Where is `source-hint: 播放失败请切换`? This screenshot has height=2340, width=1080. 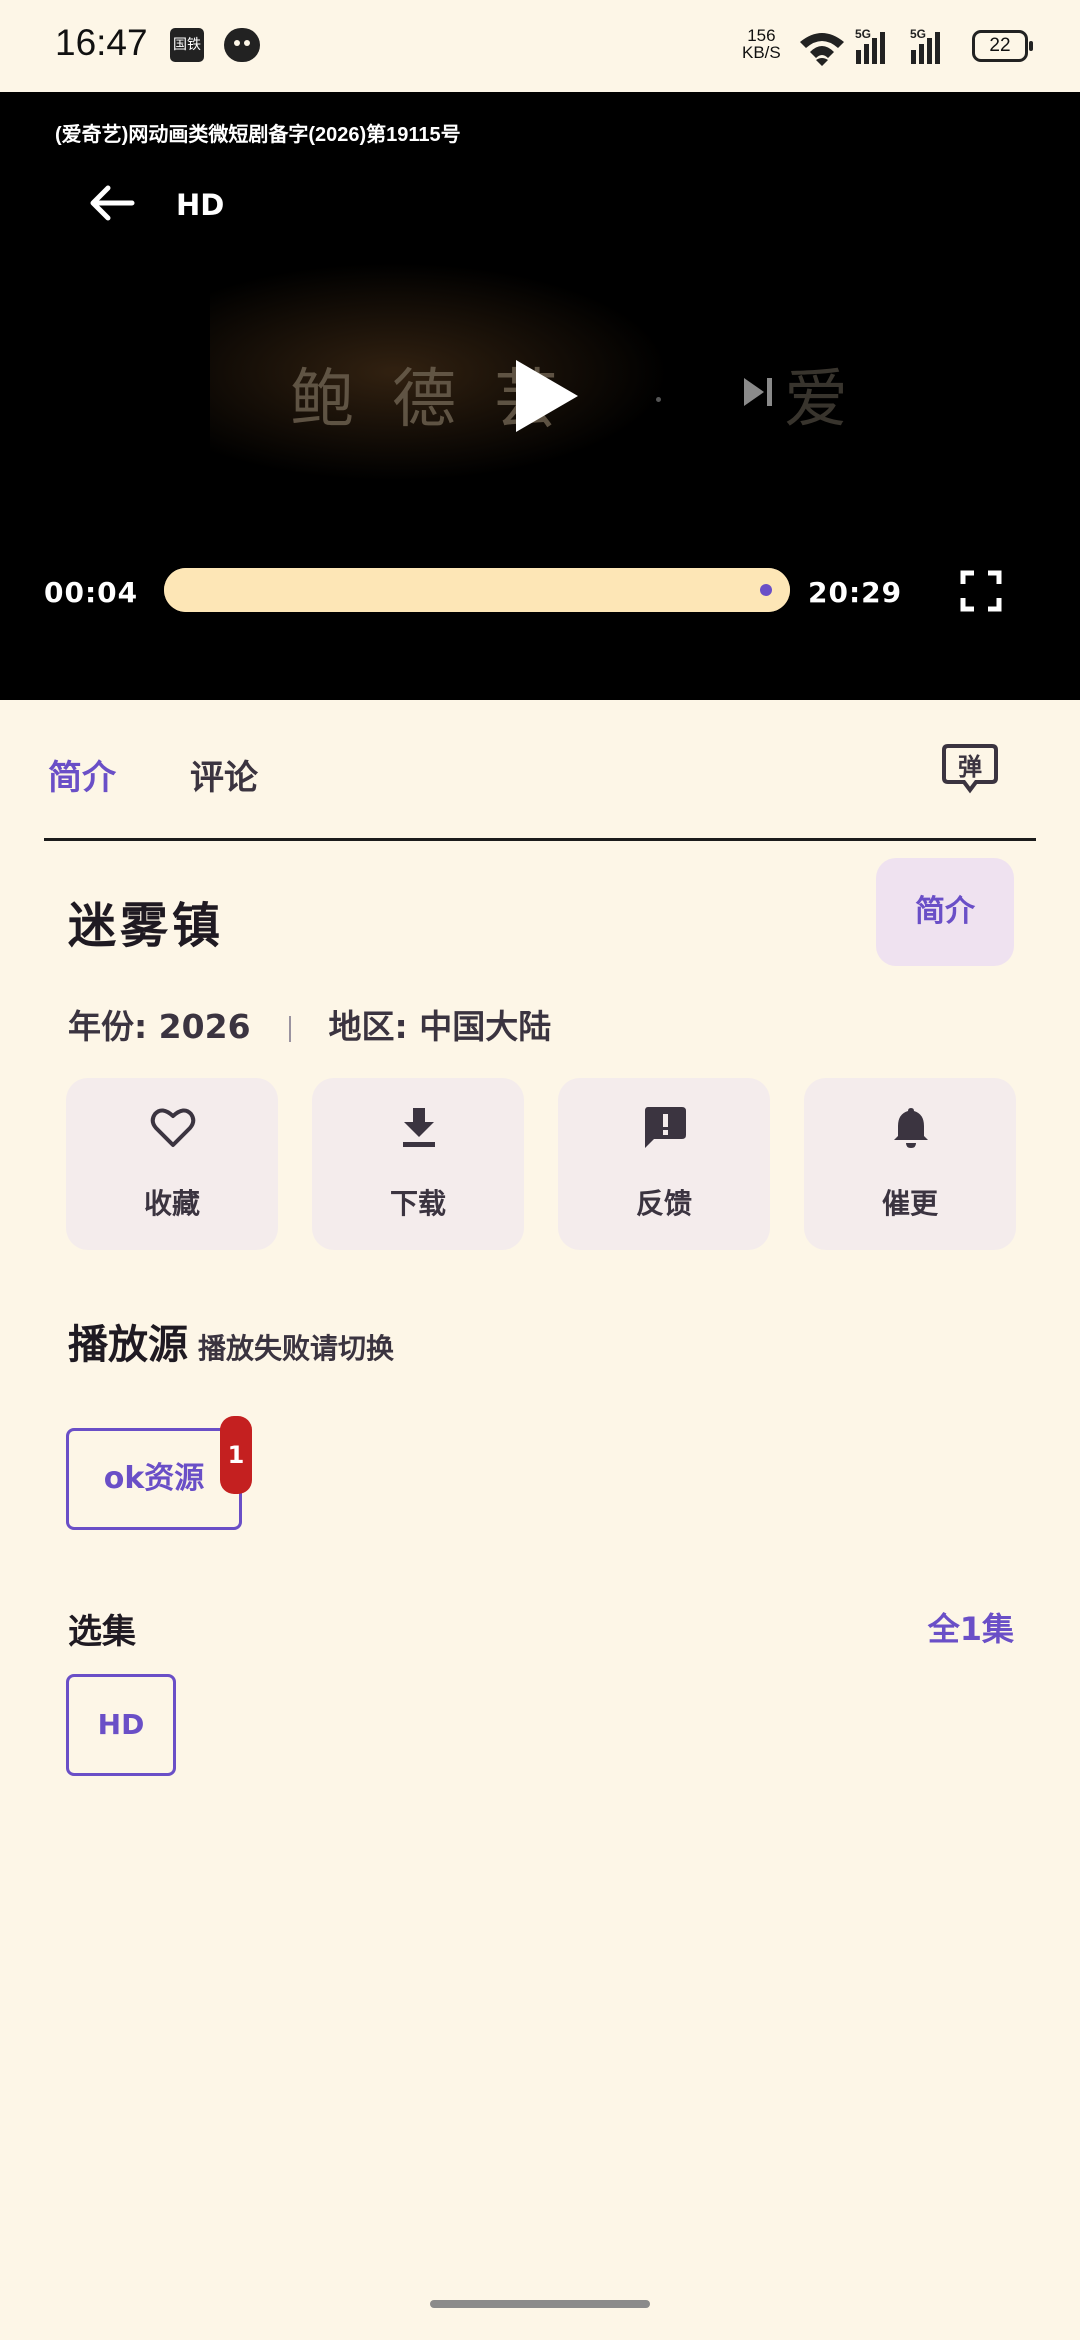
source-hint: 播放失败请切换 is located at coordinates (296, 1348).